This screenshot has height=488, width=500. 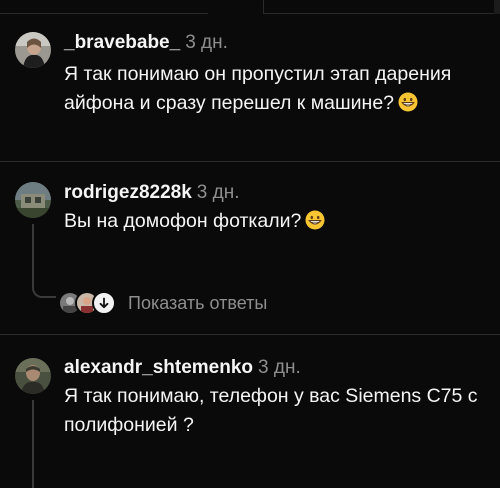 I want to click on reply-thread-curve, so click(x=44, y=292).